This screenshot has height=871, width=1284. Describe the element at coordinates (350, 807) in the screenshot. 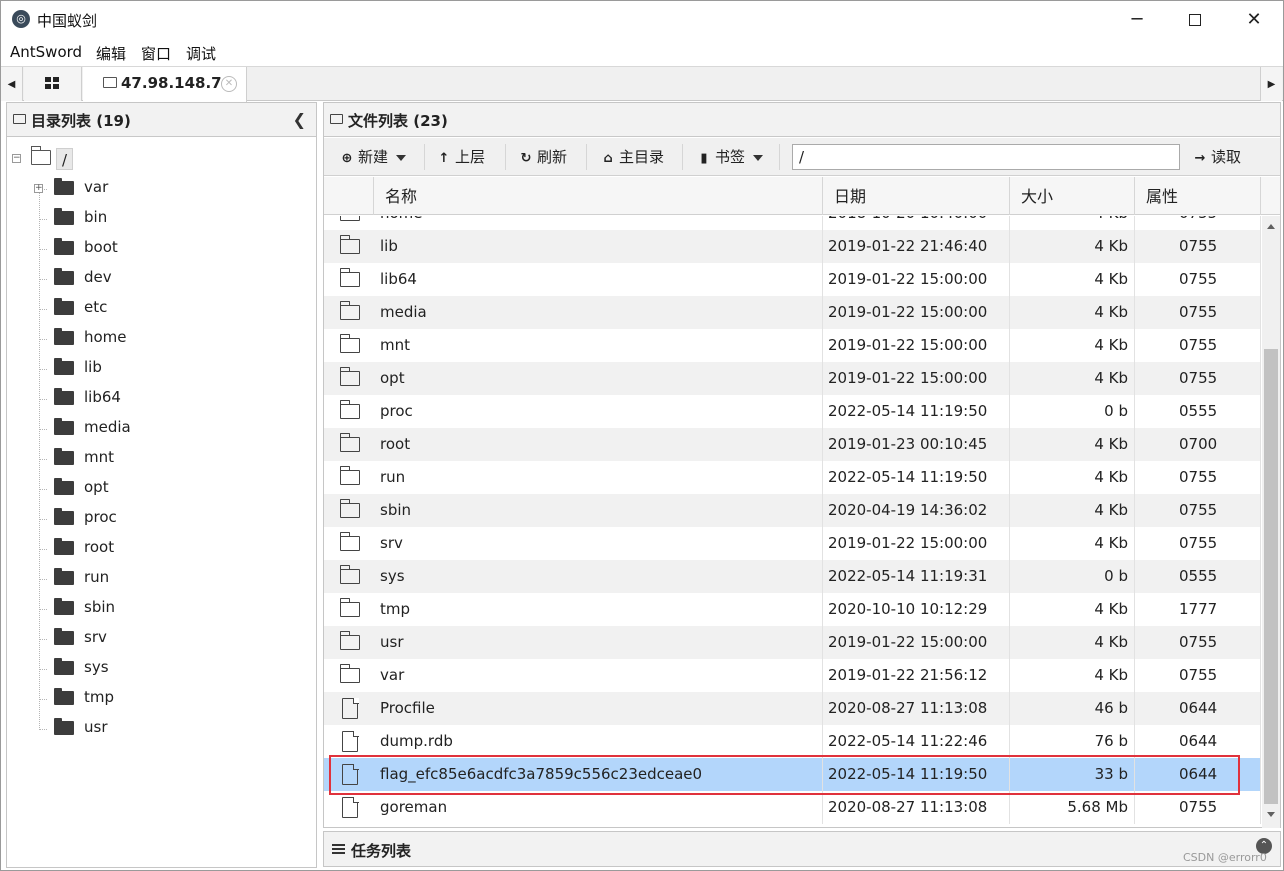

I see `file-icon` at that location.